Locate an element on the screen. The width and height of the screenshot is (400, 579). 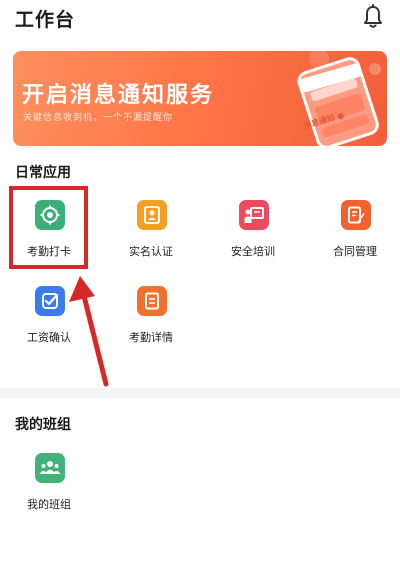
app-label: 实名认证 is located at coordinates (151, 251).